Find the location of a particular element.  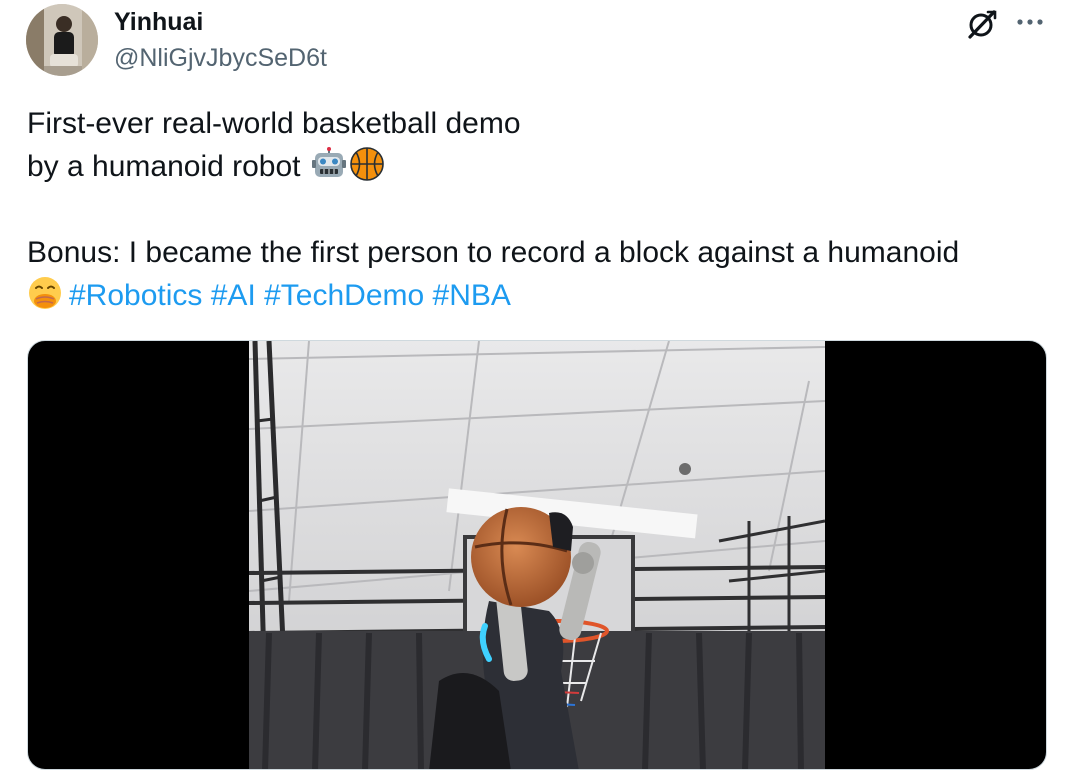

tweet-line-1: First-ever real-world basketball demo is located at coordinates (274, 123).